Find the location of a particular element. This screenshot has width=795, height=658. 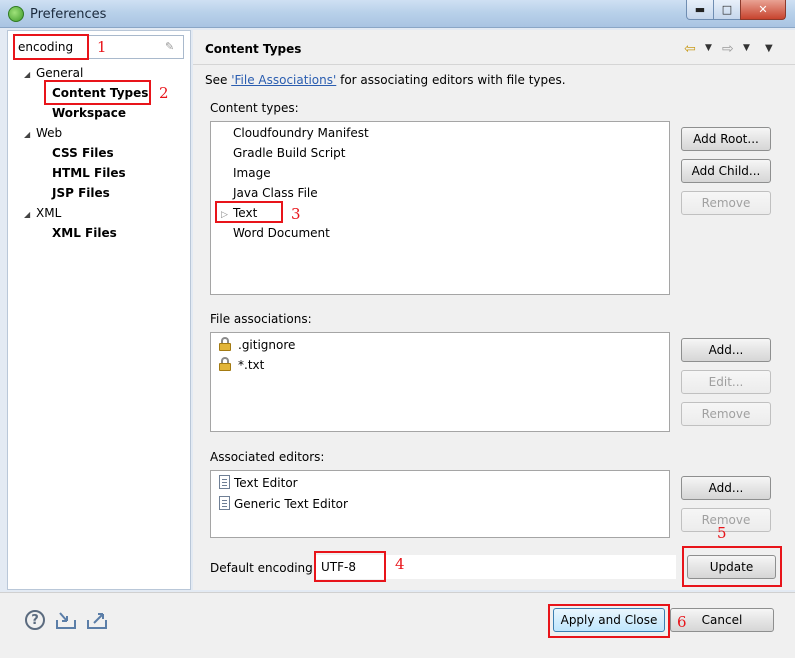

tree-item-xml: XML is located at coordinates (48, 213).